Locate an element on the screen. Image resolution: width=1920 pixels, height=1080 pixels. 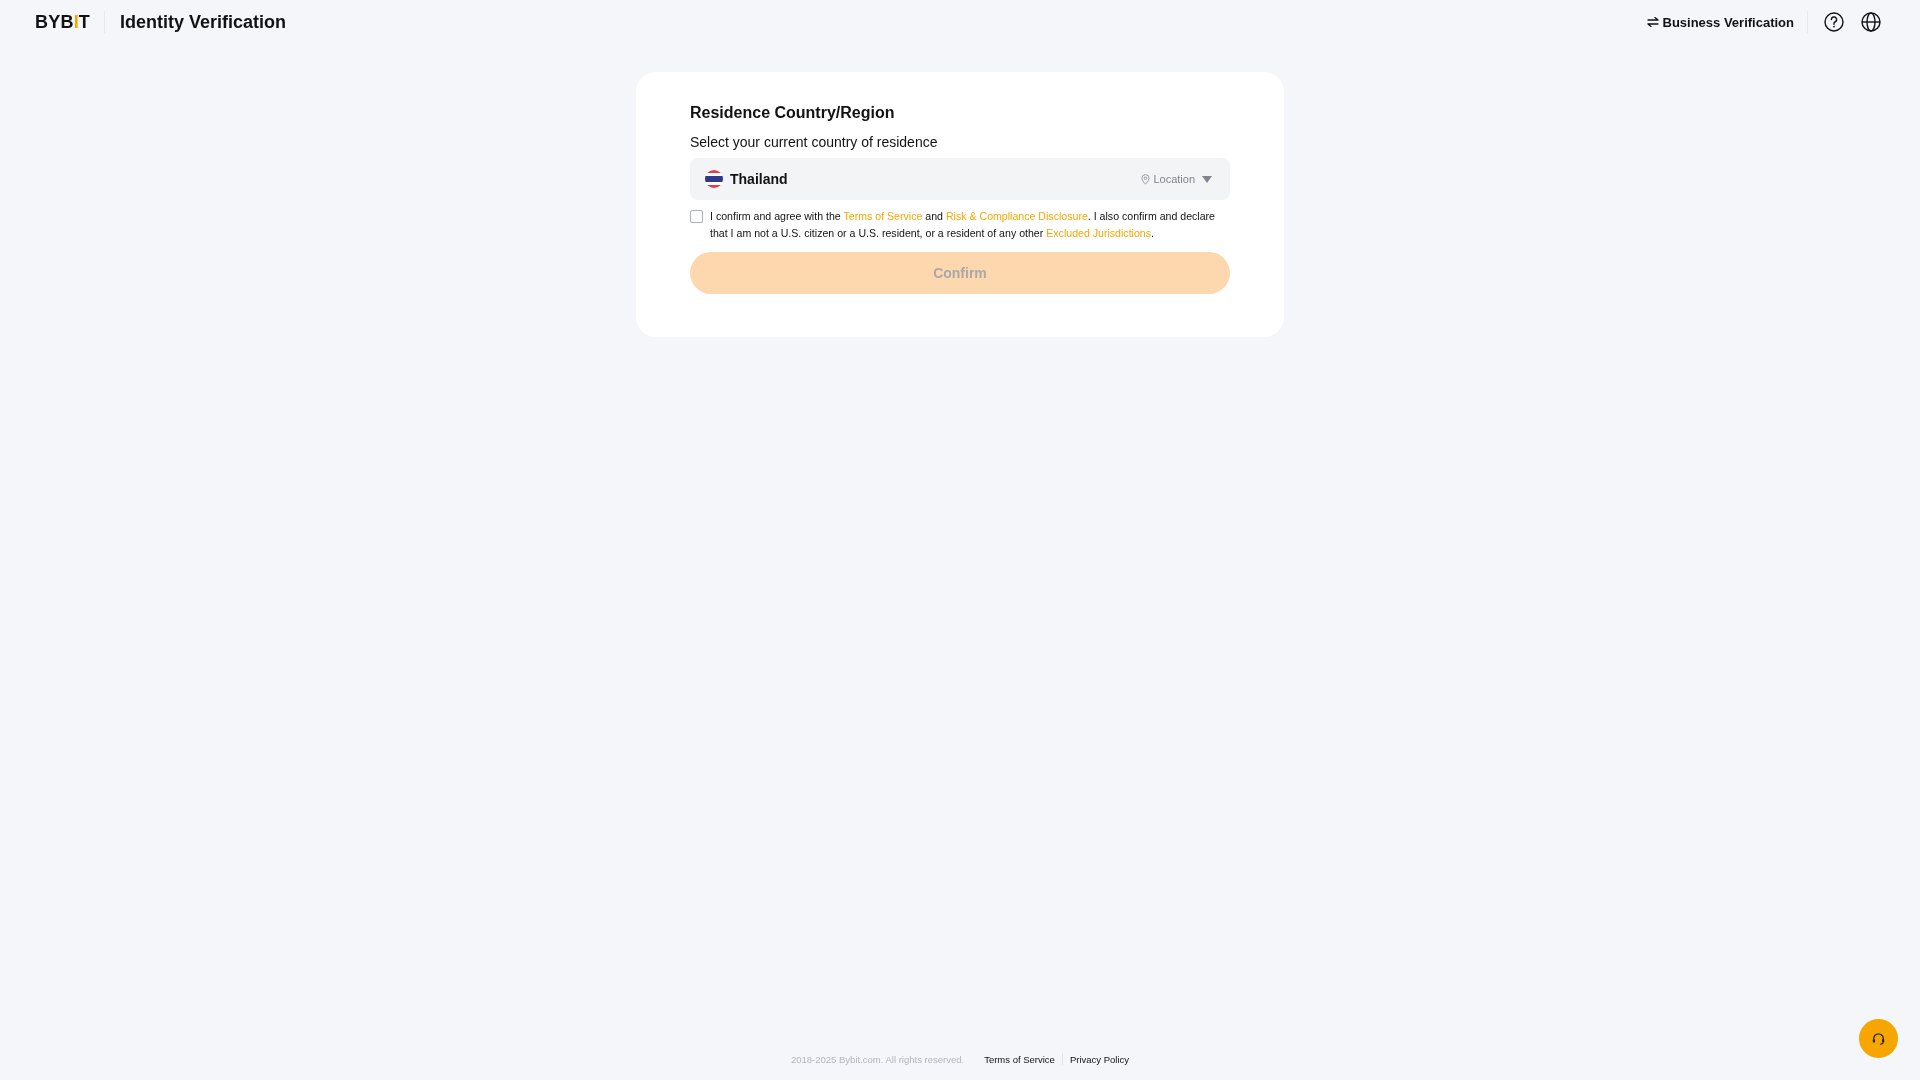
support-button is located at coordinates (1878, 1038).